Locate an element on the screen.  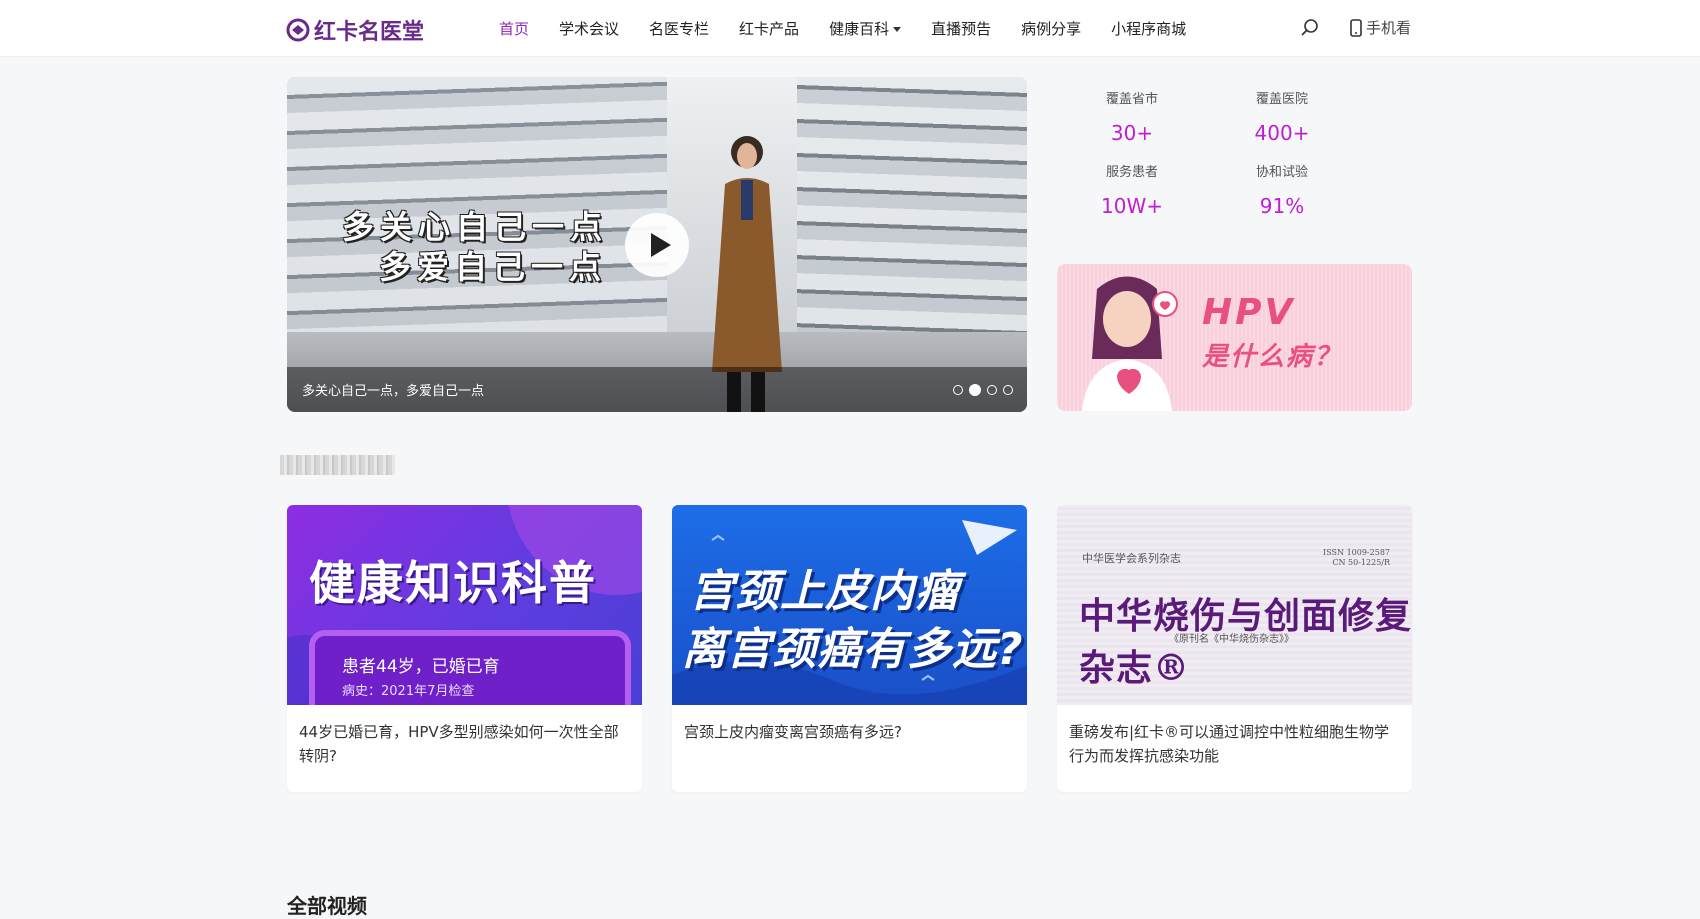
nav-item-cases: 病例分享 is located at coordinates (1051, 28).